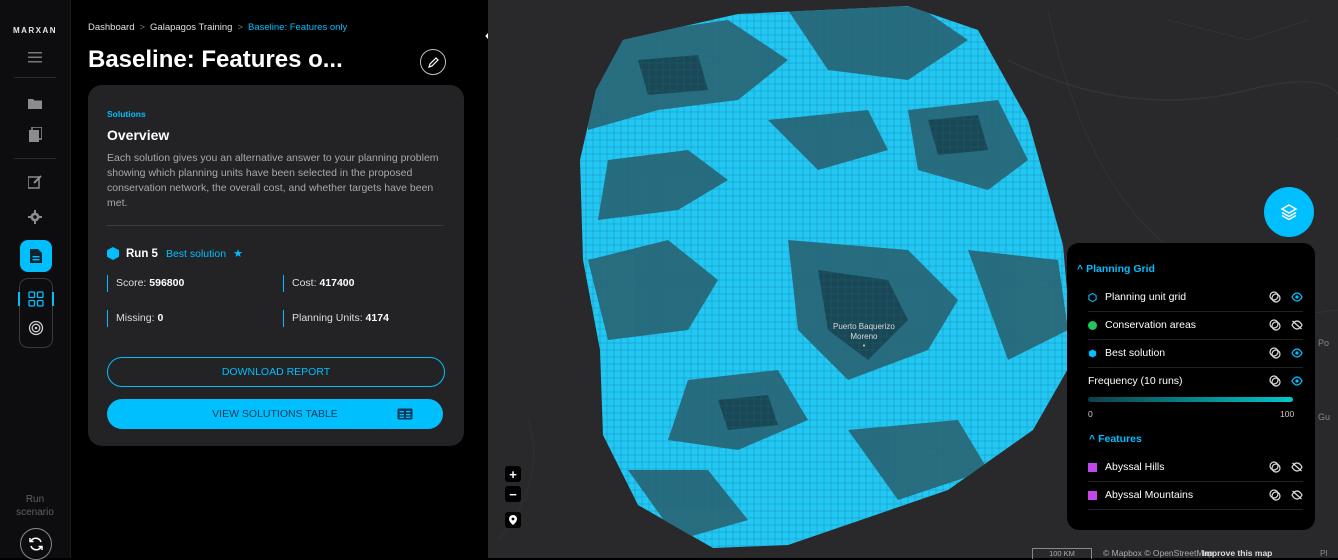 The height and width of the screenshot is (560, 1338). I want to click on edit-title-button, so click(433, 62).